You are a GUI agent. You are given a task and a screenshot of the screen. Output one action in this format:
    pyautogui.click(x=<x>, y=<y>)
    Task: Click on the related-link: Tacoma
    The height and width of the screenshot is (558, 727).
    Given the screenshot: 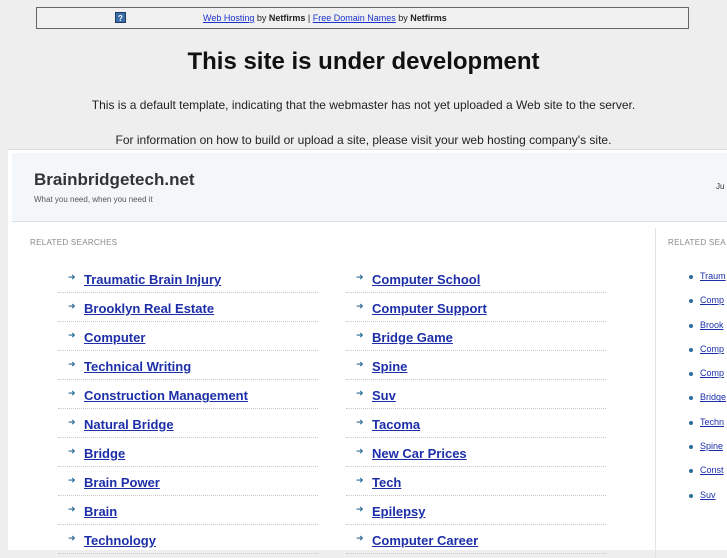 What is the action you would take?
    pyautogui.click(x=396, y=424)
    